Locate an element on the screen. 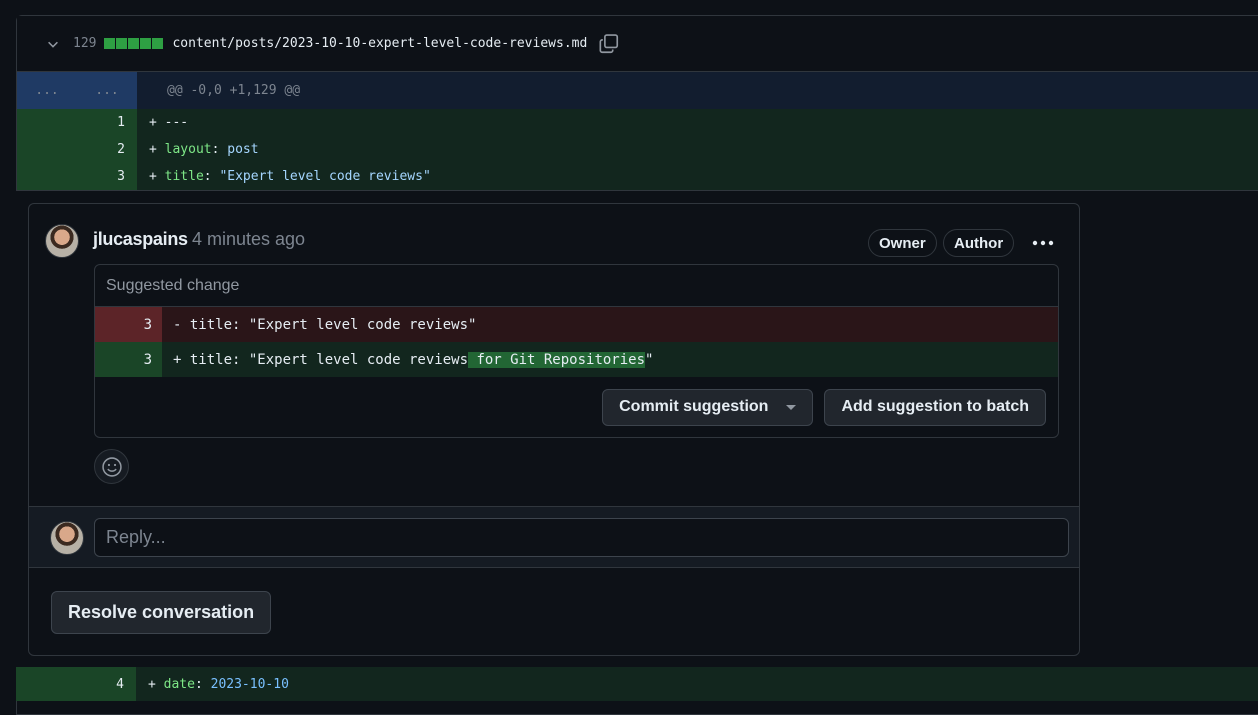 This screenshot has width=1258, height=715. diffstat-bar is located at coordinates (134, 43).